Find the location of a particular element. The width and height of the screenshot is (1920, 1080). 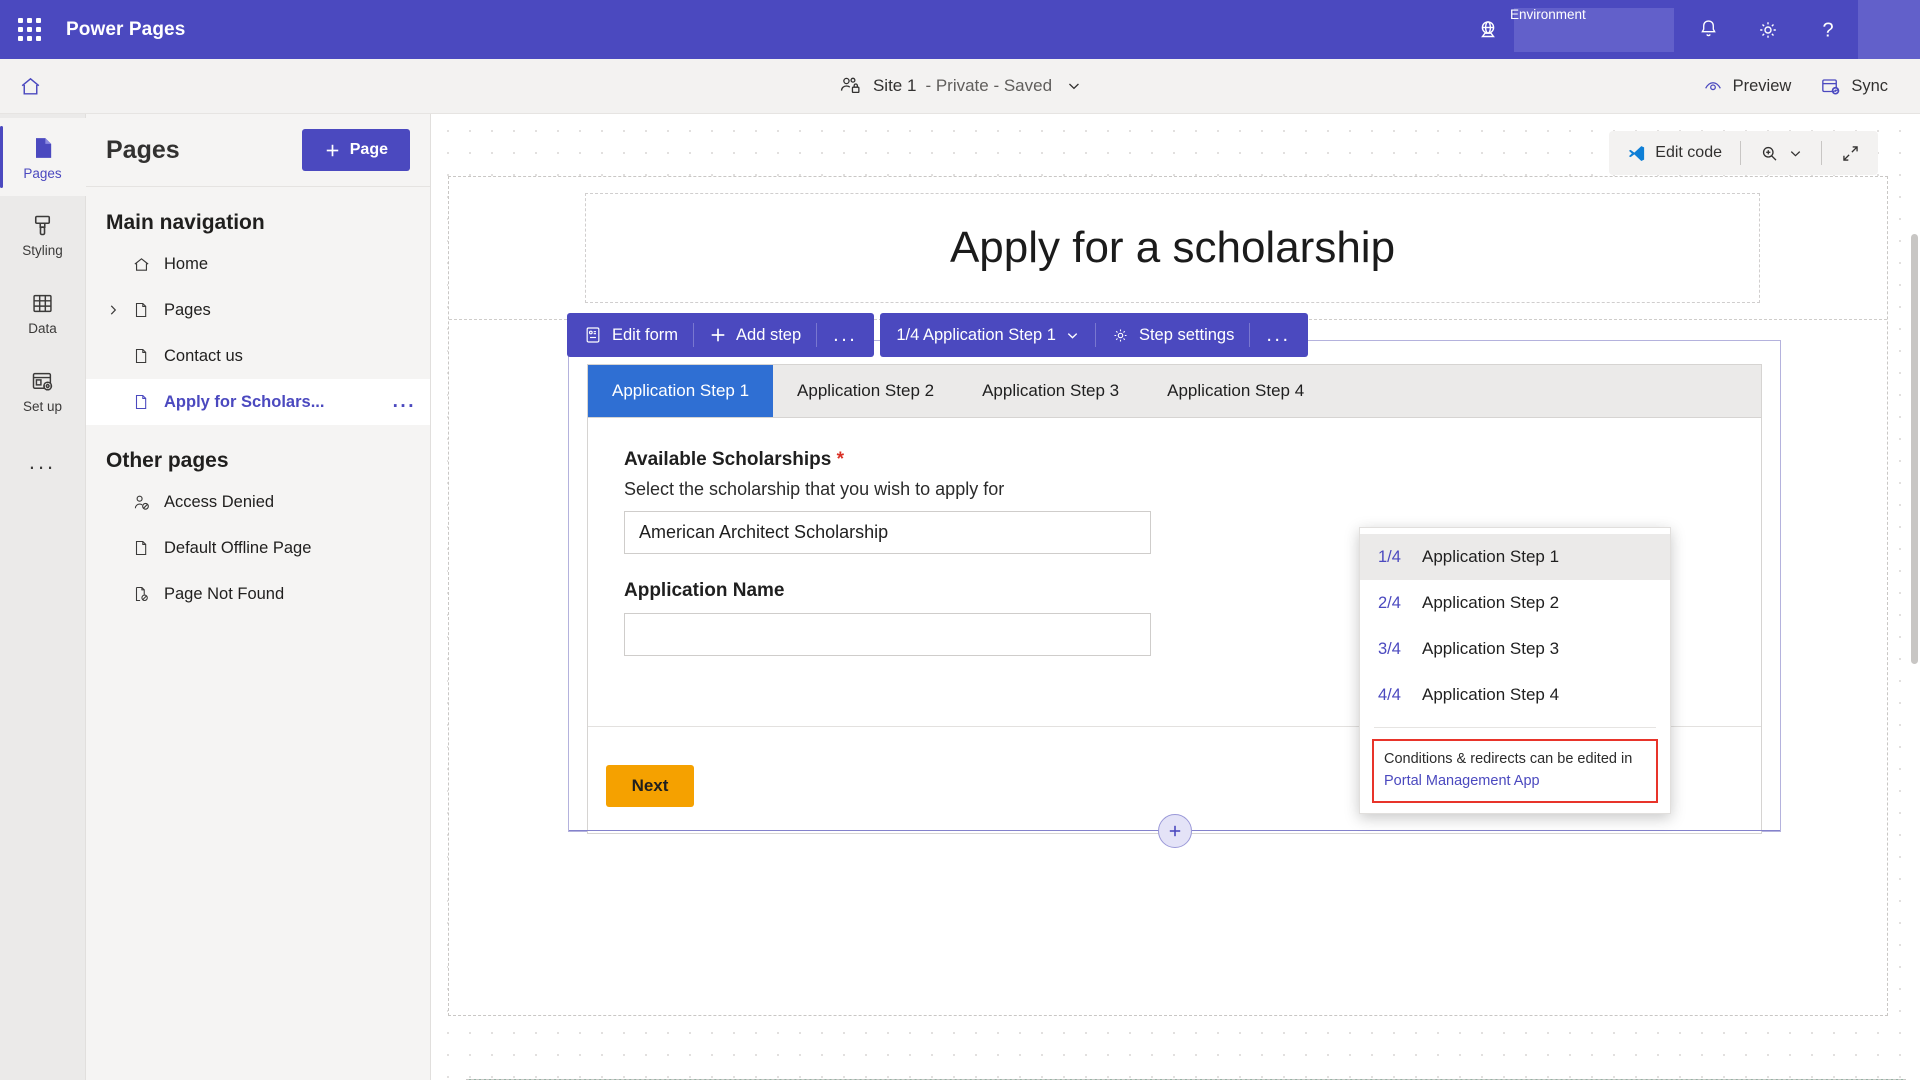

settings-button is located at coordinates (1768, 29).